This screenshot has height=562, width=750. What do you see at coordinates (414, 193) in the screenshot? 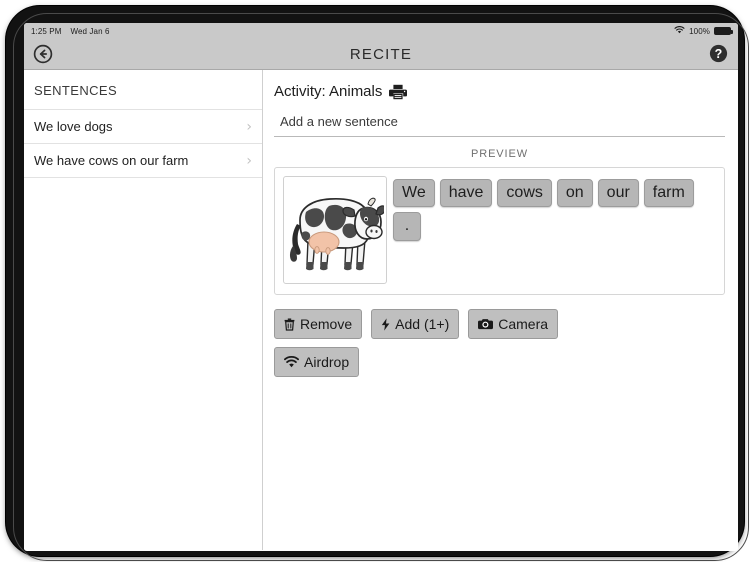
I see `word-tile: We` at bounding box center [414, 193].